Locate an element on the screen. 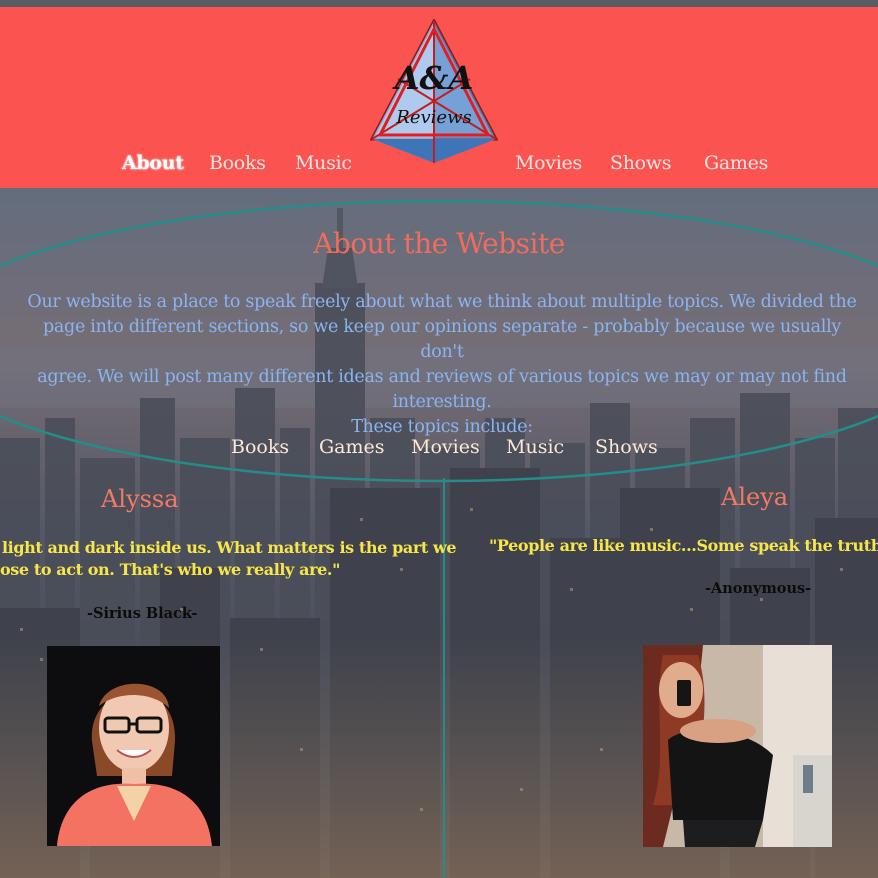 The height and width of the screenshot is (878, 878). section-title: About the Website is located at coordinates (439, 243).